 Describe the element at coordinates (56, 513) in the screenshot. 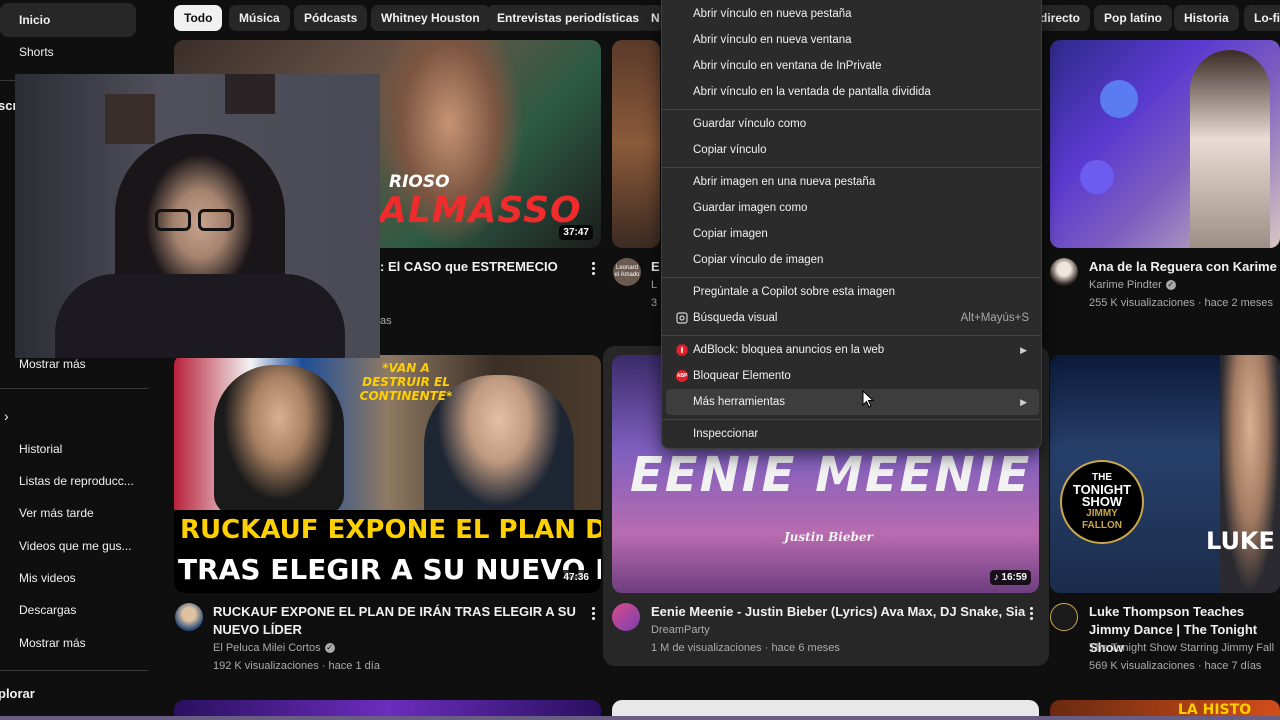

I see `sidebar-item-label: Ver más tarde` at that location.